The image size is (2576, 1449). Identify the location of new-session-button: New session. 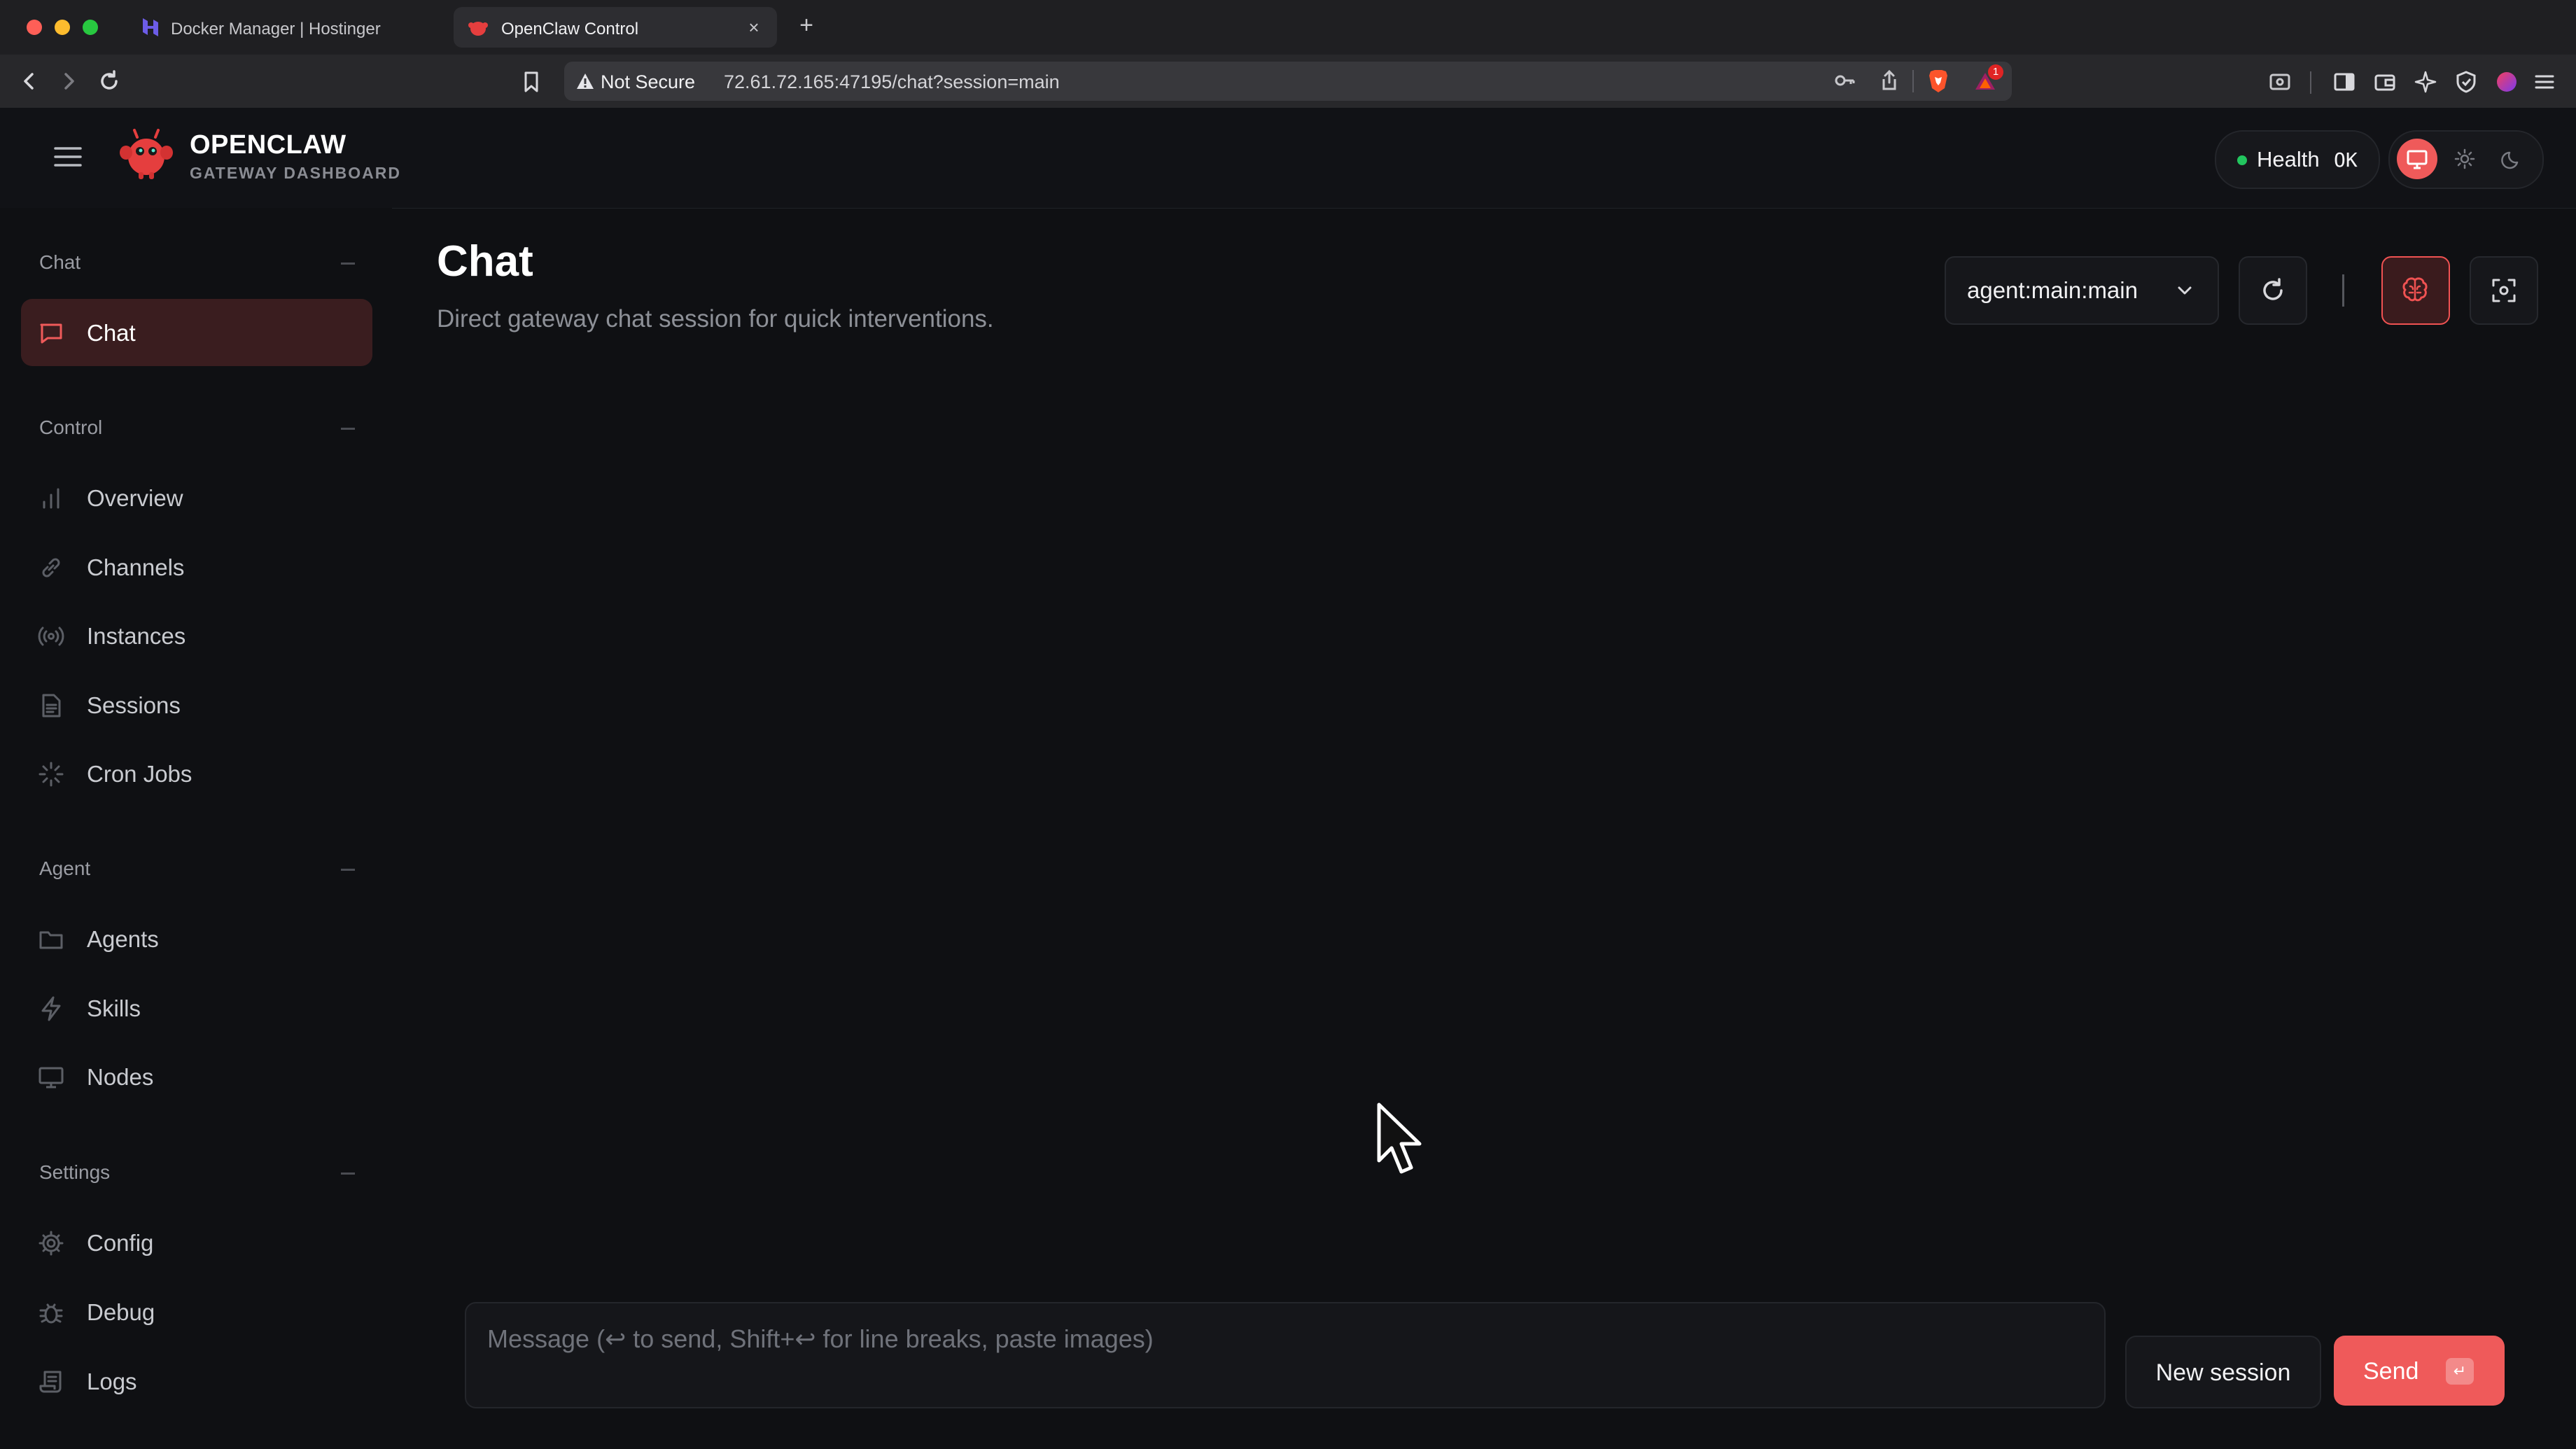
(2223, 1372).